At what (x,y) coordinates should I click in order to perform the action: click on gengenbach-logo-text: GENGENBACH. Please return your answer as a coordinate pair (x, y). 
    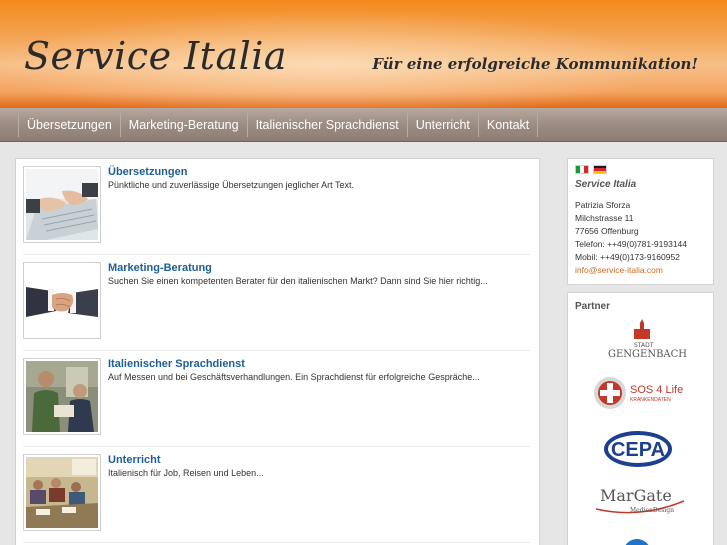
    Looking at the image, I should click on (647, 354).